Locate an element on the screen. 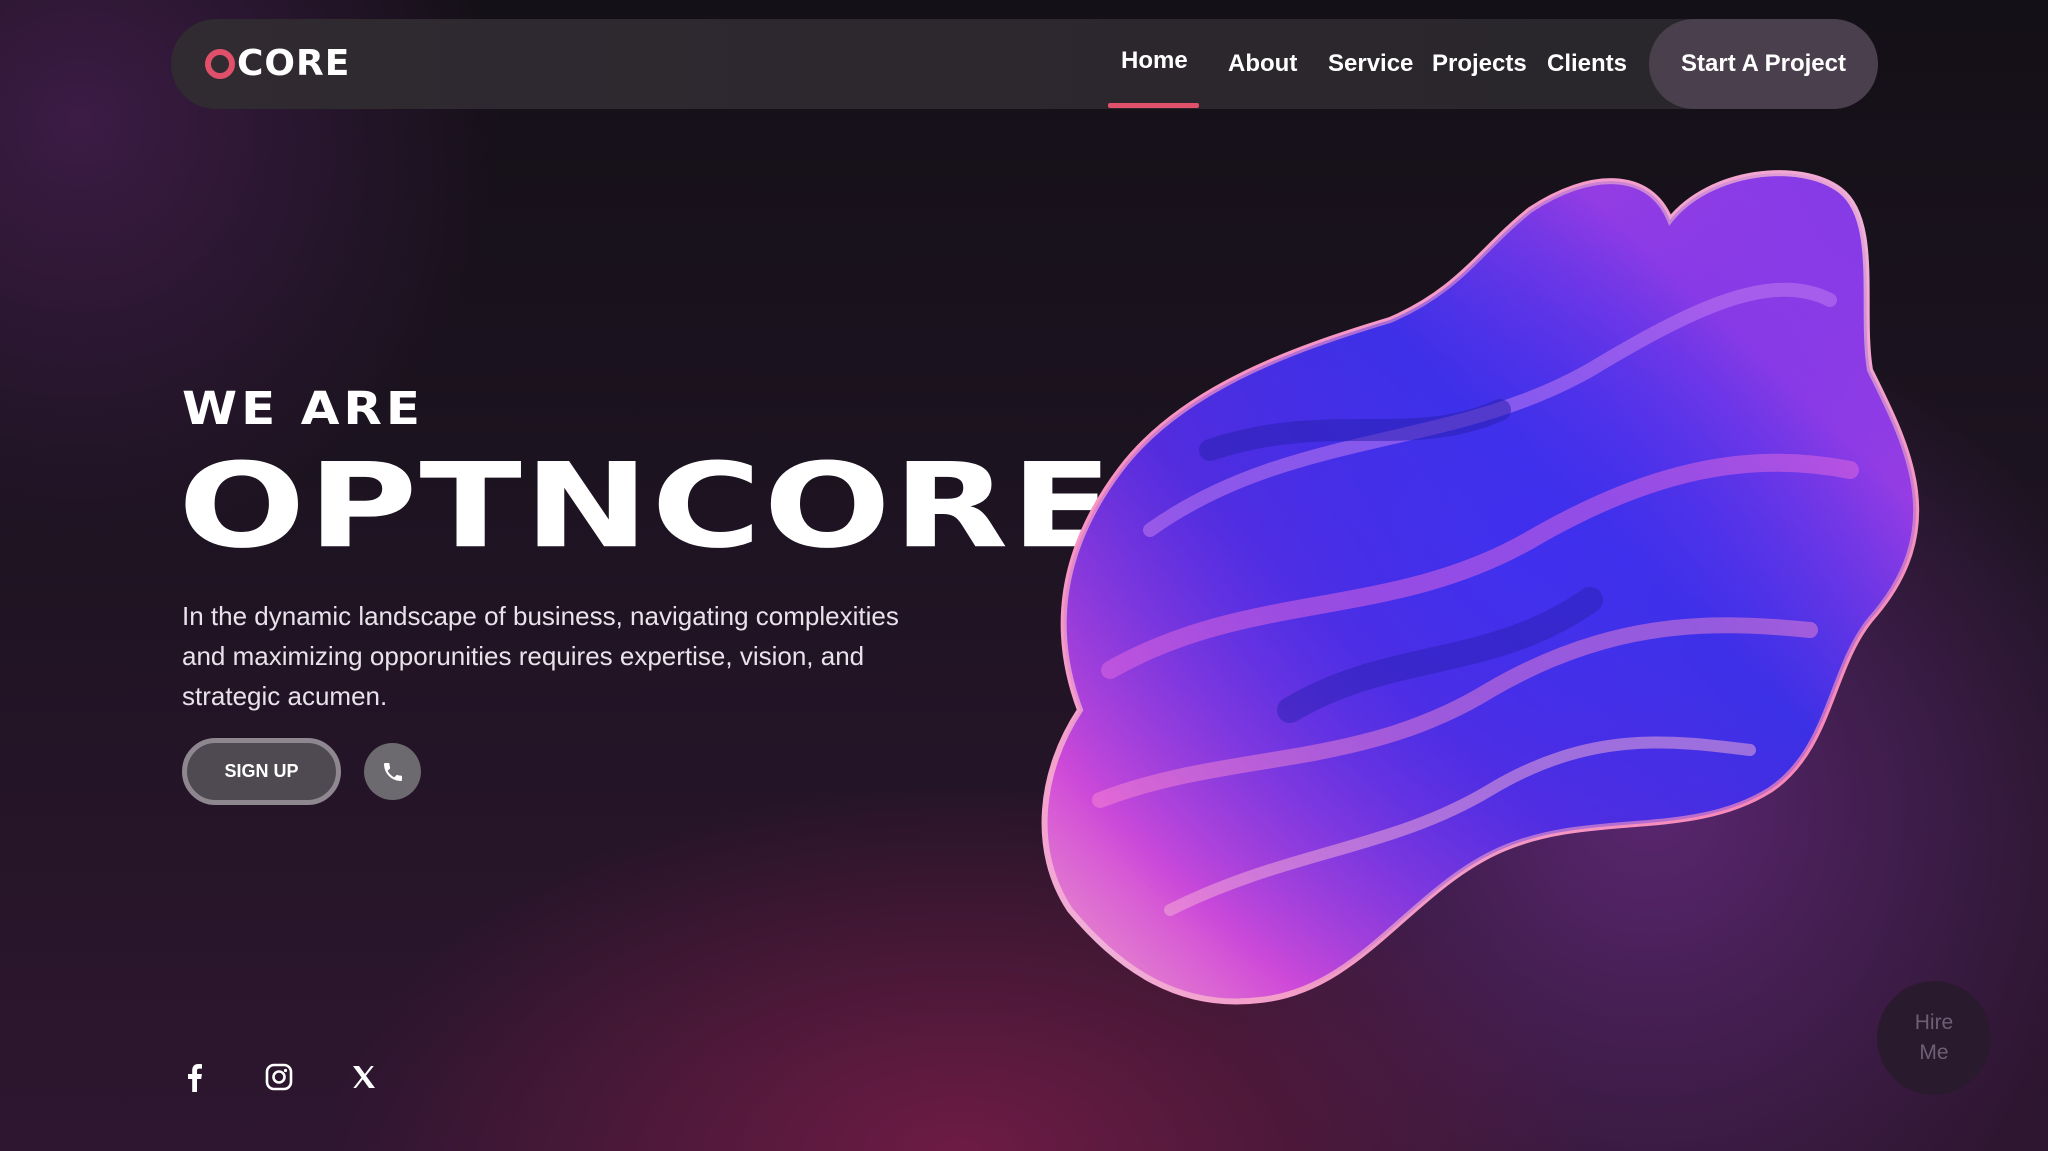 Image resolution: width=2048 pixels, height=1151 pixels. phone-button is located at coordinates (392, 771).